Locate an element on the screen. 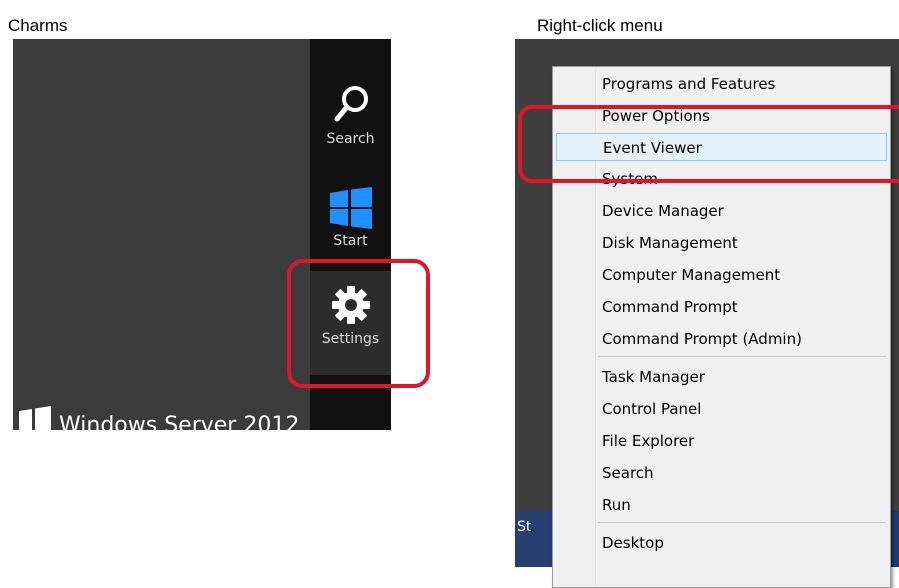 The height and width of the screenshot is (588, 899). charm-search-label: Search is located at coordinates (350, 139).